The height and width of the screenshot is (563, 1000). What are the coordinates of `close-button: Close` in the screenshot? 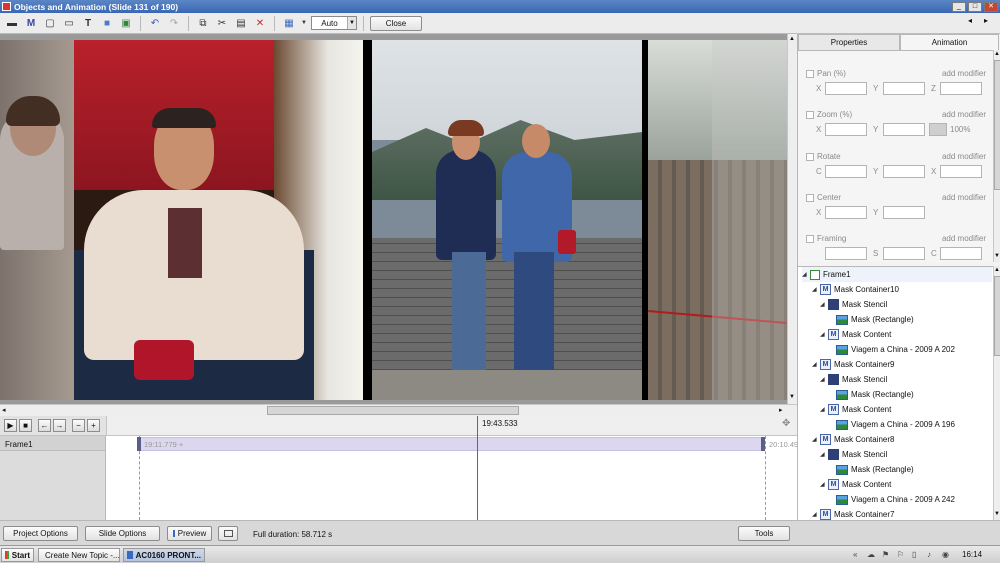 It's located at (396, 23).